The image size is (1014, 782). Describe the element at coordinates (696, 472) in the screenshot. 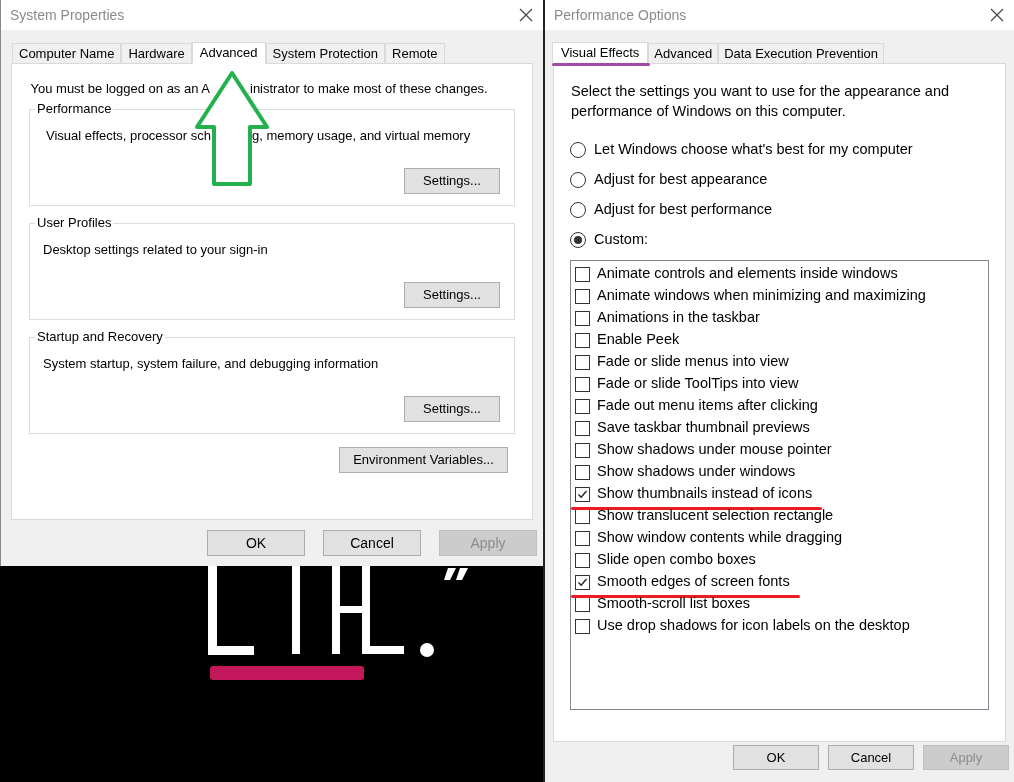

I see `checkbox-label: Show shadows under windows` at that location.